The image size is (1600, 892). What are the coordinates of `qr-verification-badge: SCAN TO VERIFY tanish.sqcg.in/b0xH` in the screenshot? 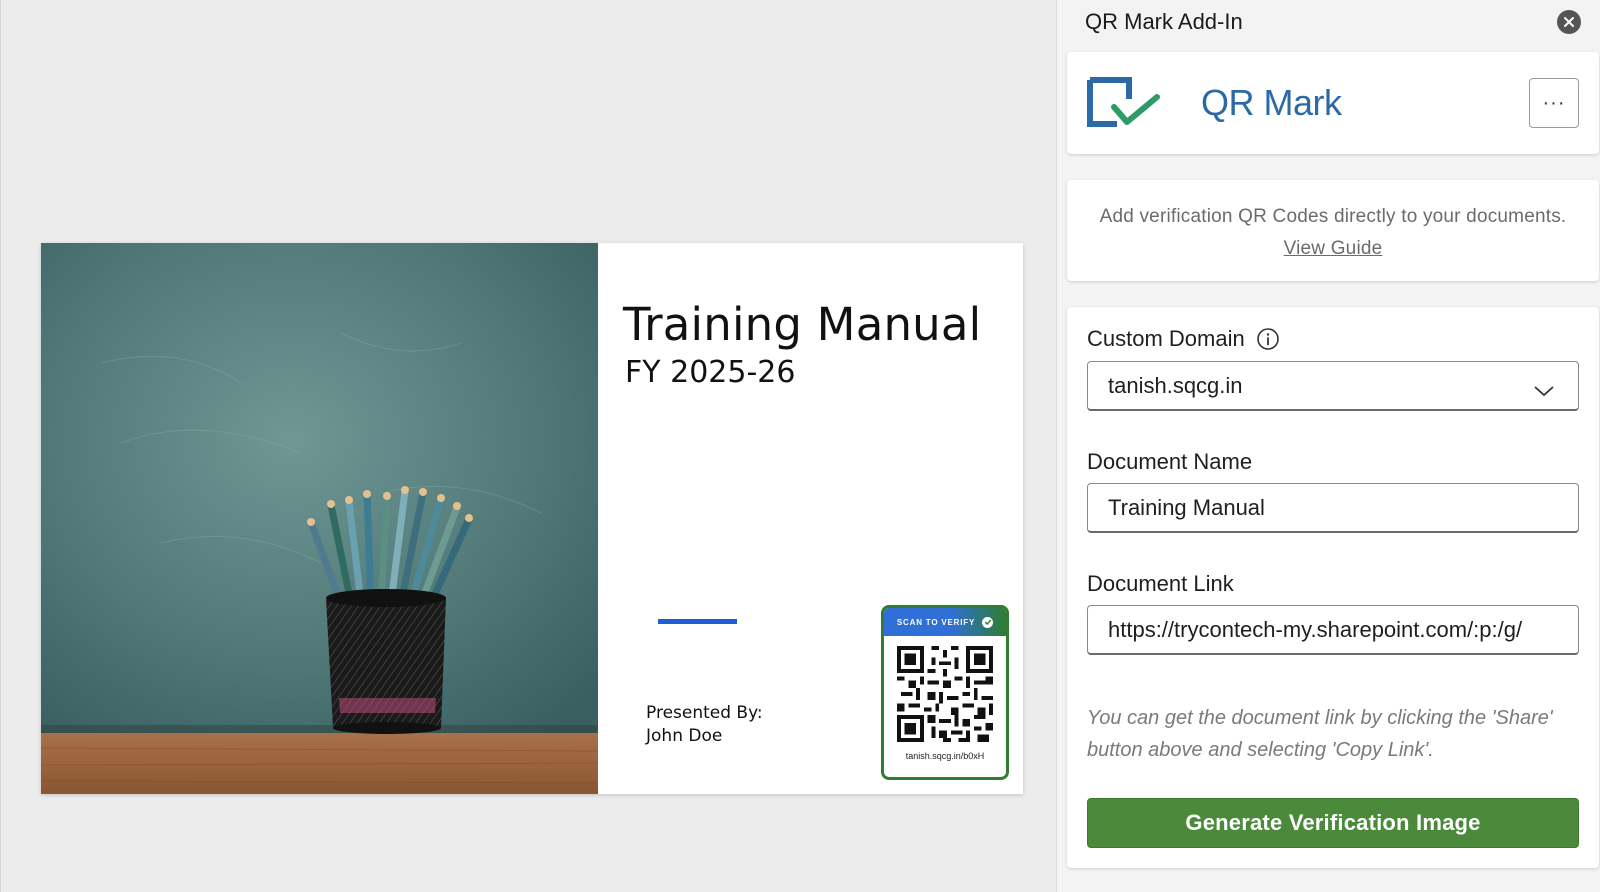 It's located at (945, 692).